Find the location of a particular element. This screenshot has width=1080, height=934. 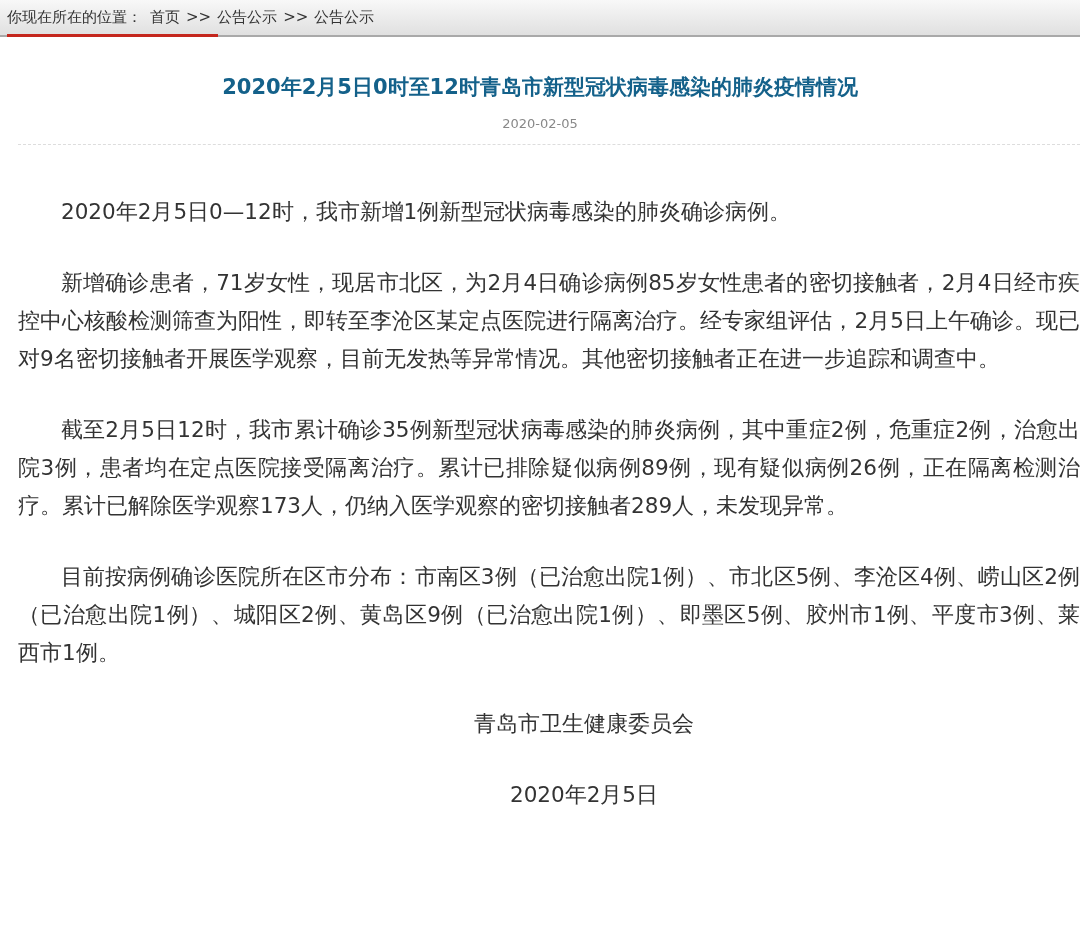

signature: 青岛市卫生健康委员会 is located at coordinates (584, 723).